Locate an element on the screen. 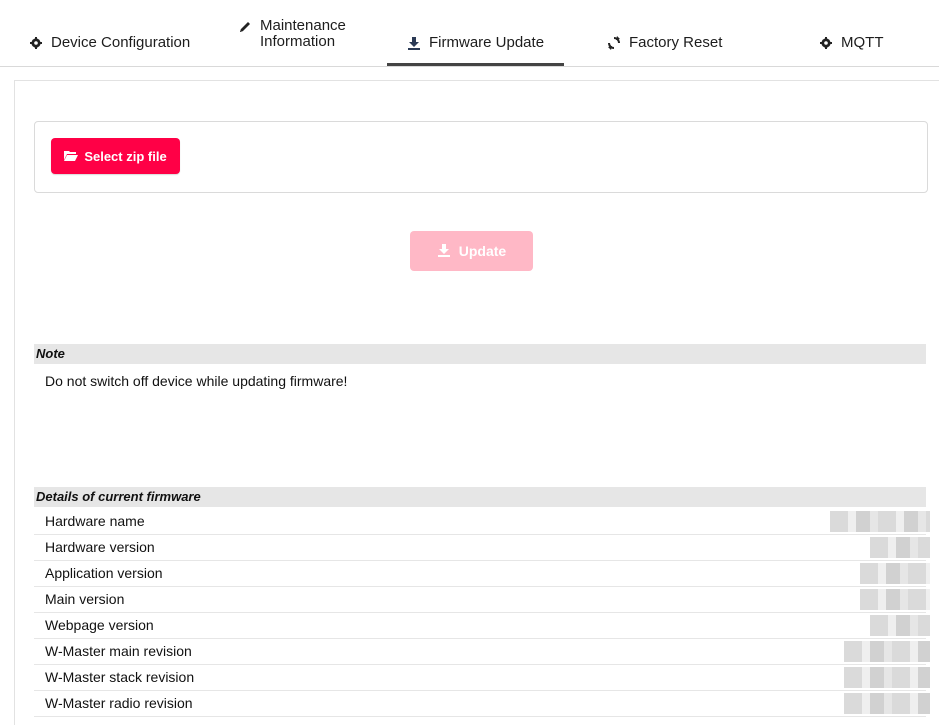 This screenshot has height=725, width=939. tab-label-line1: Maintenance is located at coordinates (303, 25).